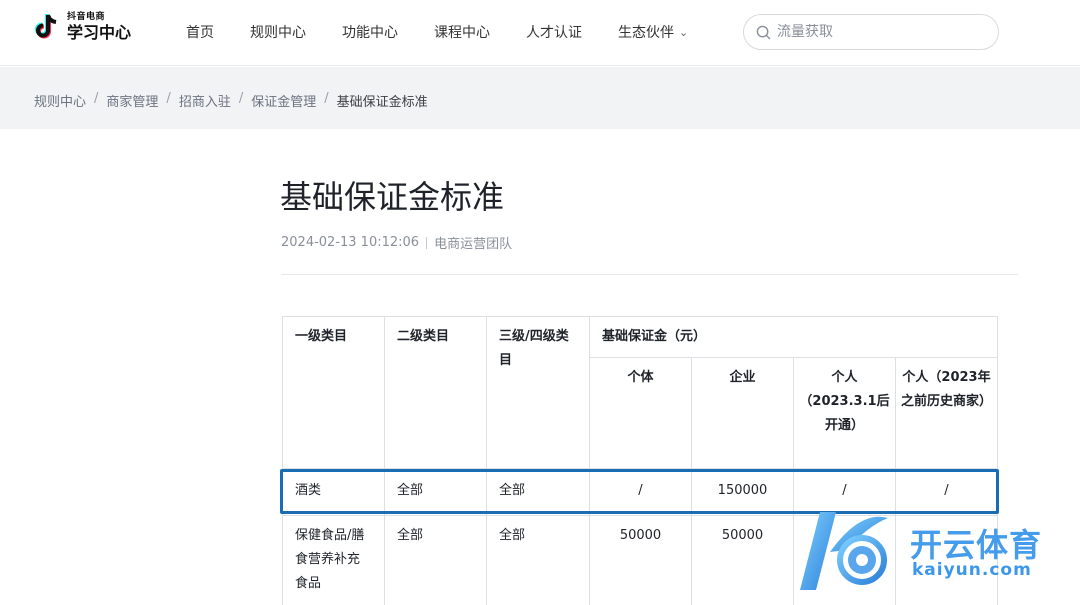 This screenshot has width=1080, height=605. Describe the element at coordinates (742, 560) in the screenshot. I see `cell-enterprise: 50000` at that location.